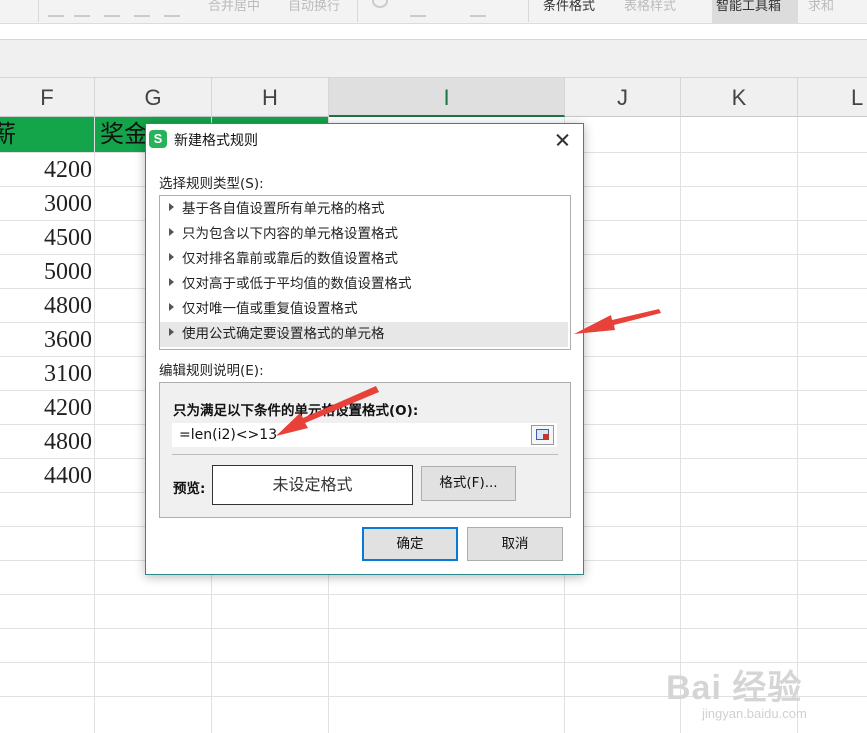  I want to click on sum-button: 求和, so click(821, 7).